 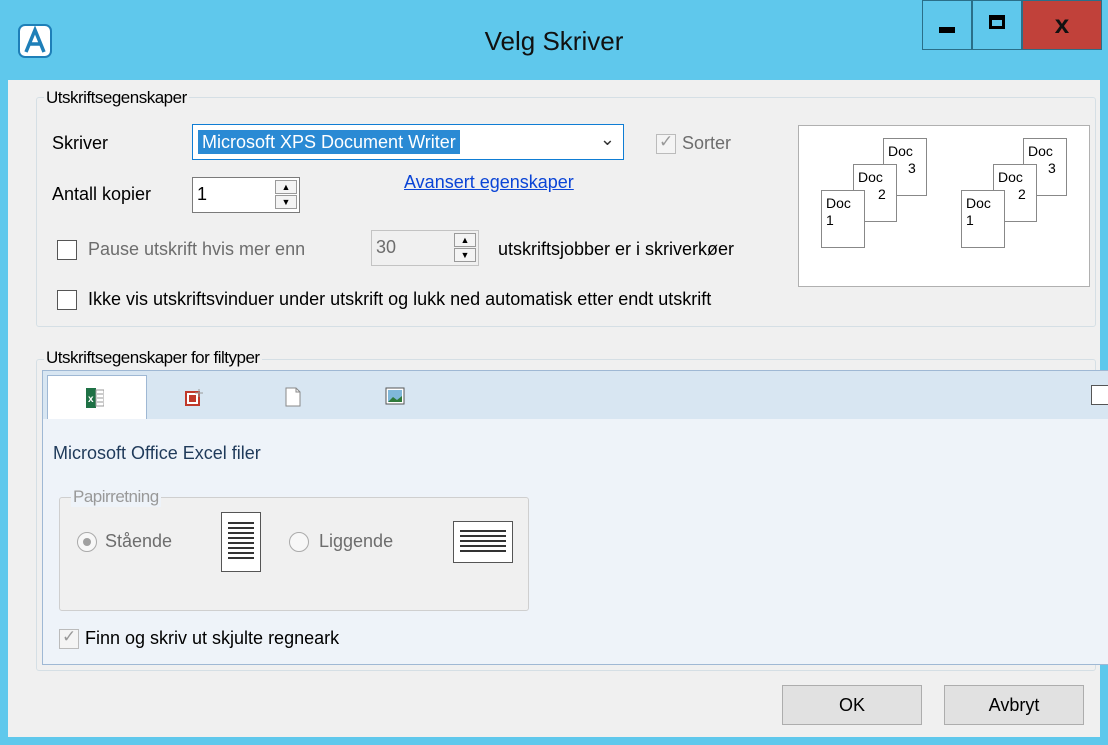 I want to click on sort-checkbox: ✓, so click(x=666, y=143).